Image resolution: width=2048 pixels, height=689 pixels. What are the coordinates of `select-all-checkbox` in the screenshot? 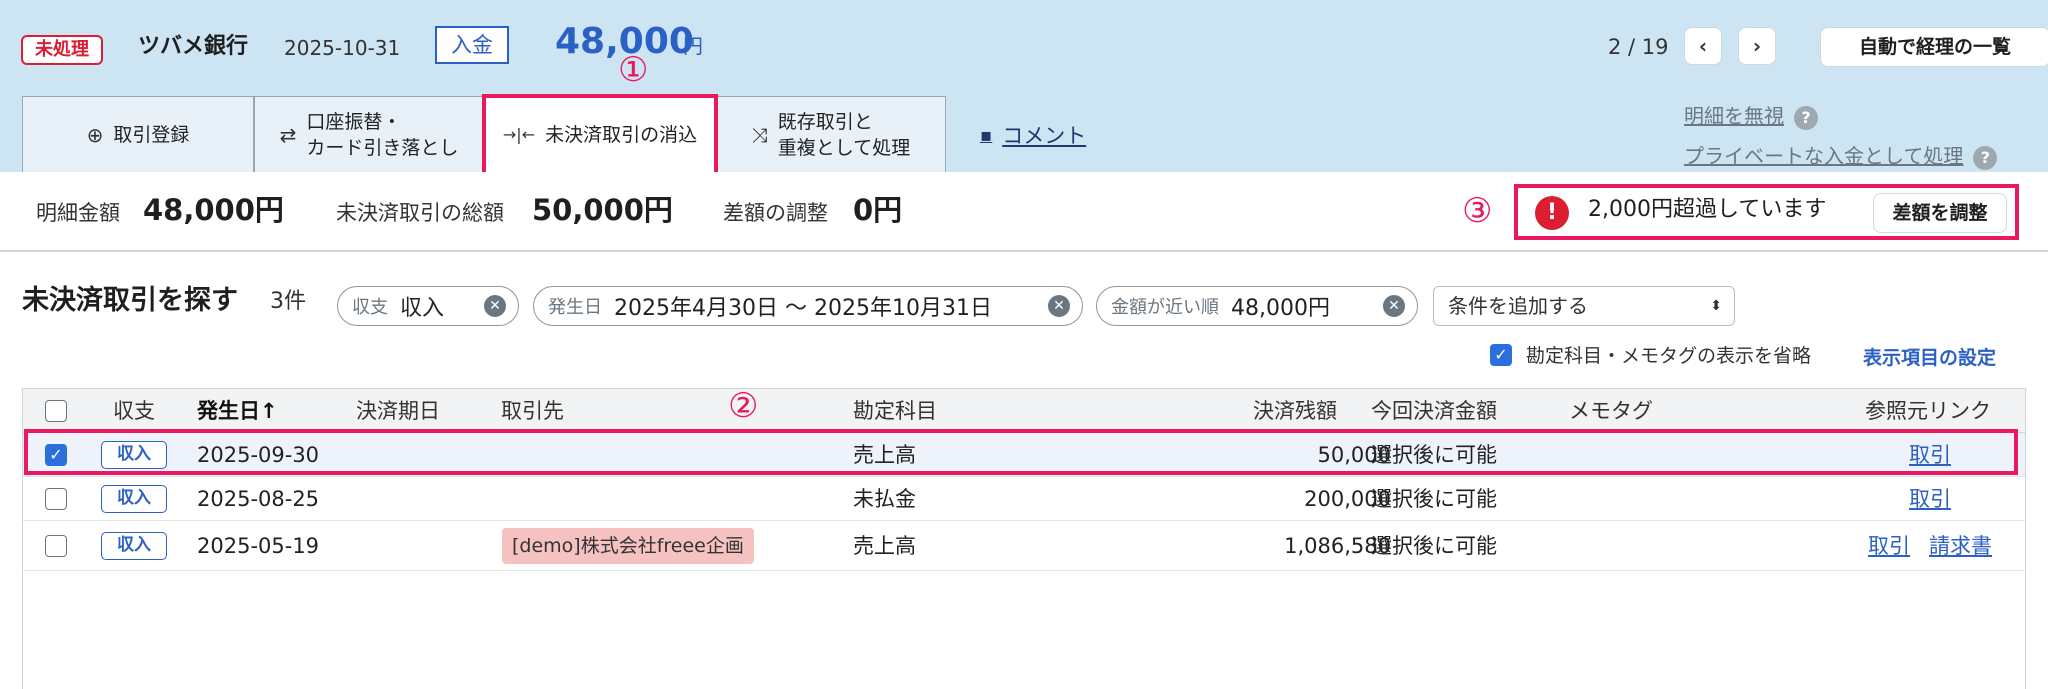 It's located at (56, 411).